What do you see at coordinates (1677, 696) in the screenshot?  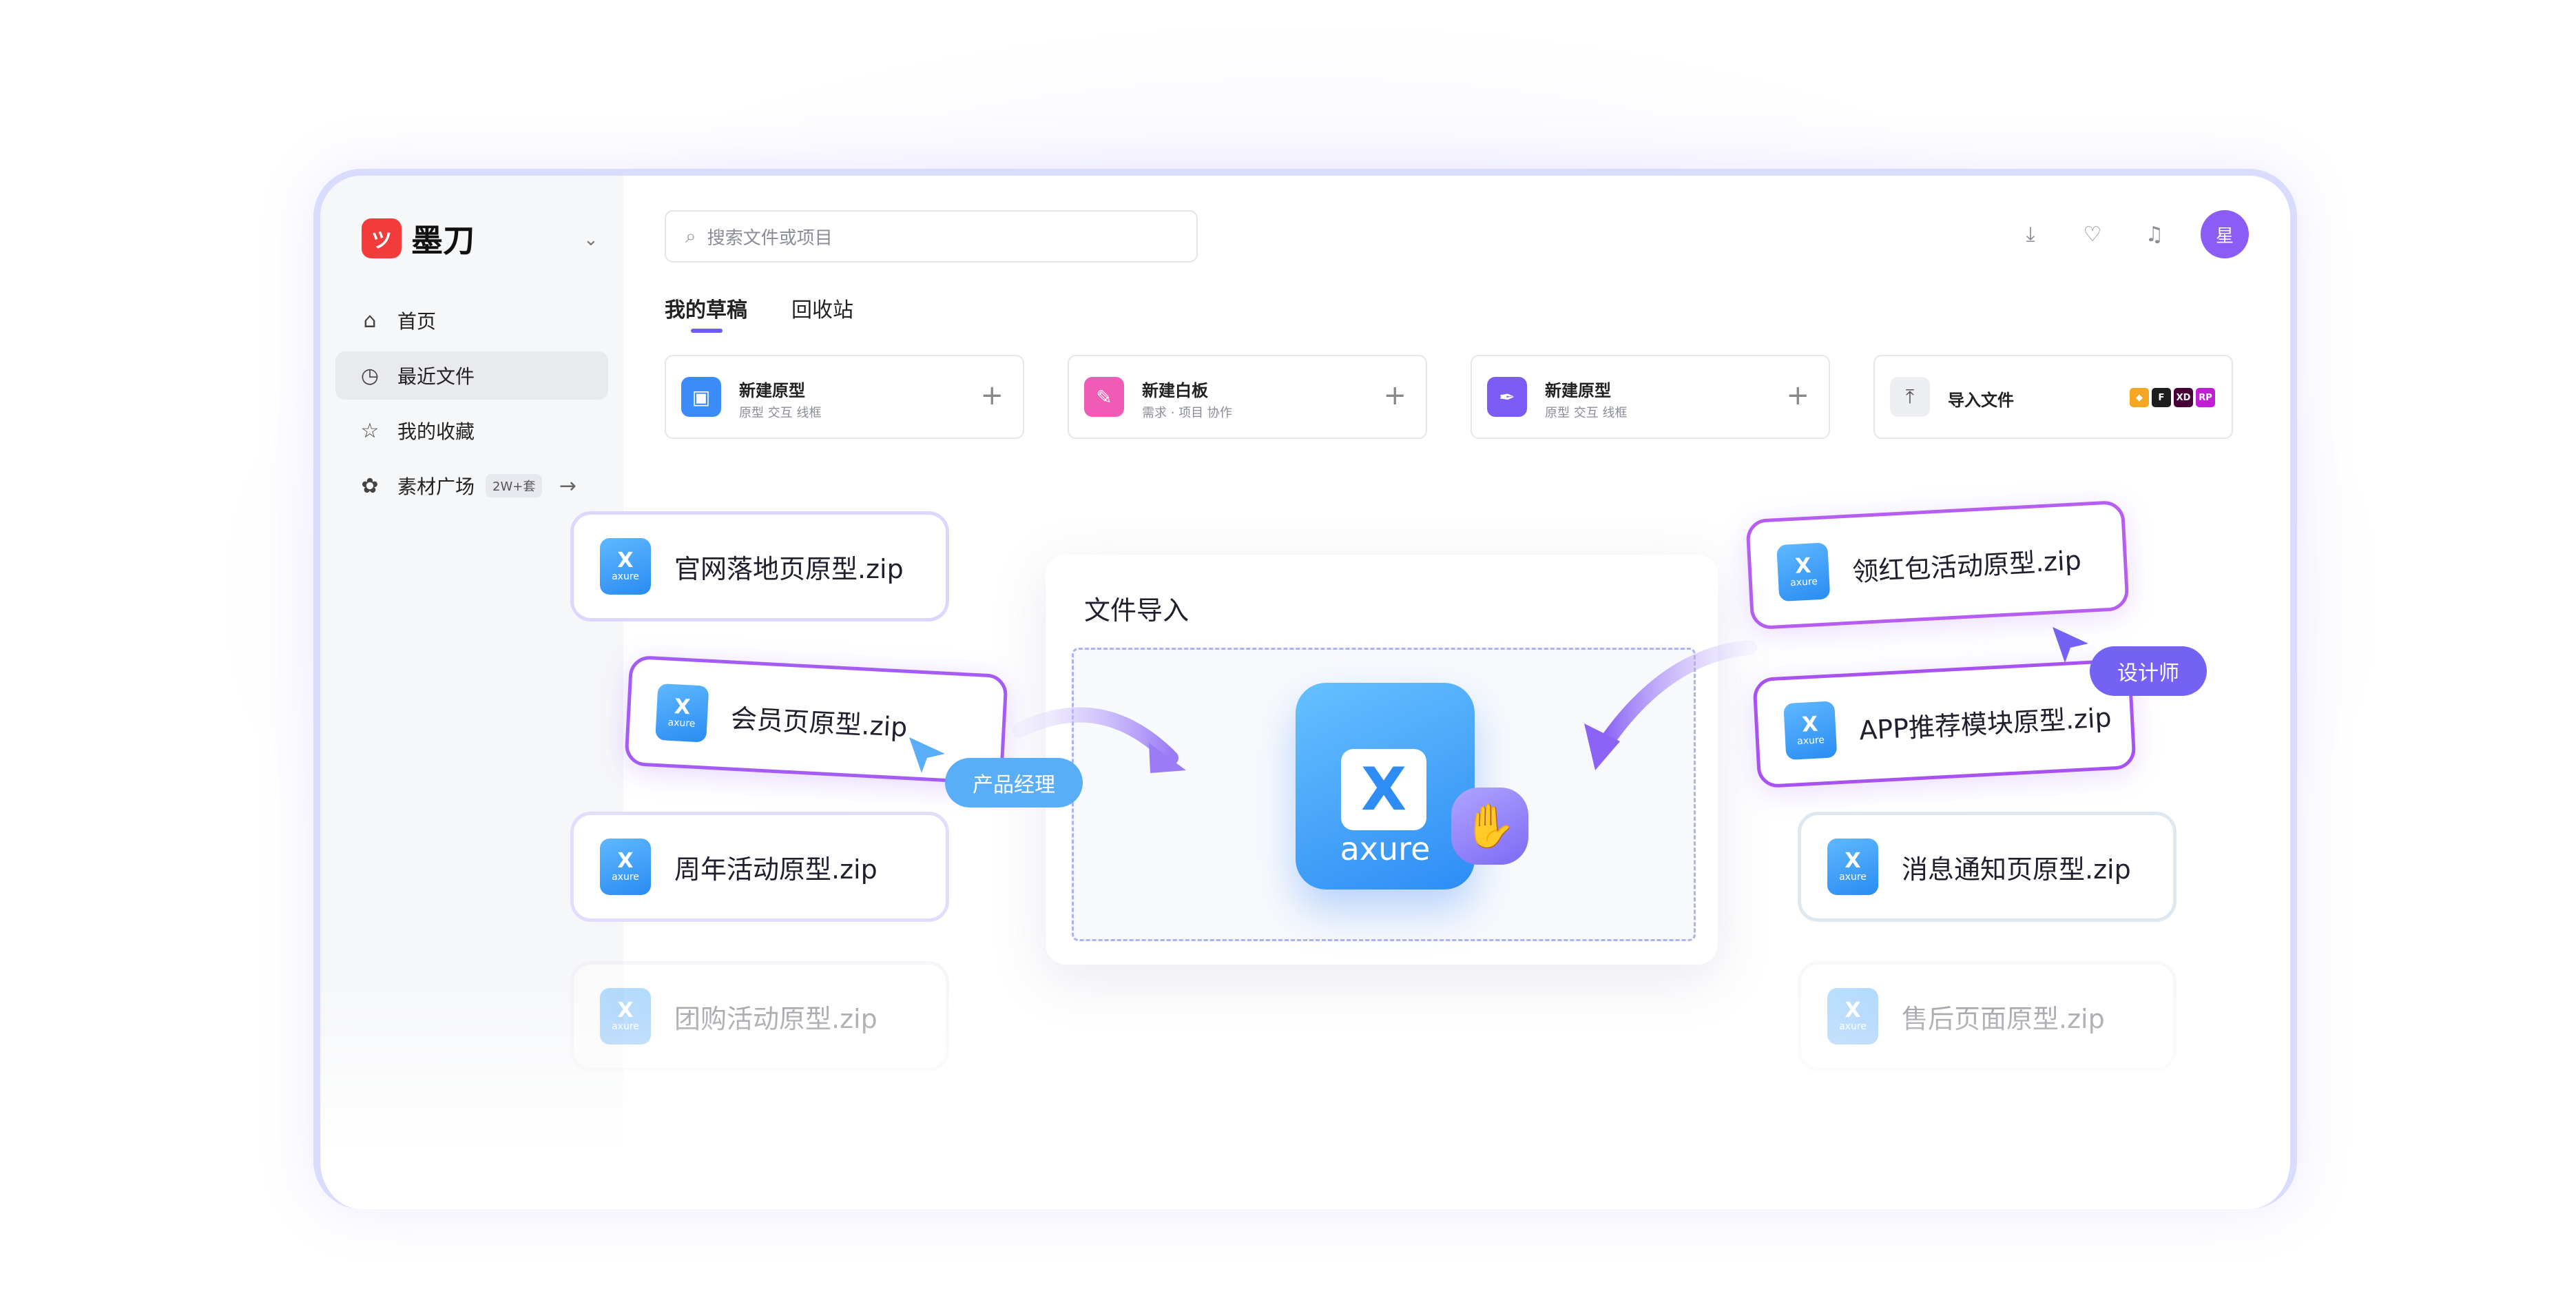 I see `right-arrow-path` at bounding box center [1677, 696].